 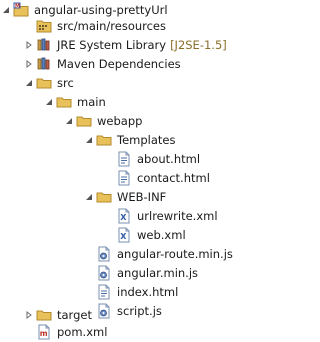 What do you see at coordinates (120, 120) in the screenshot?
I see `tree-item-label: webapp` at bounding box center [120, 120].